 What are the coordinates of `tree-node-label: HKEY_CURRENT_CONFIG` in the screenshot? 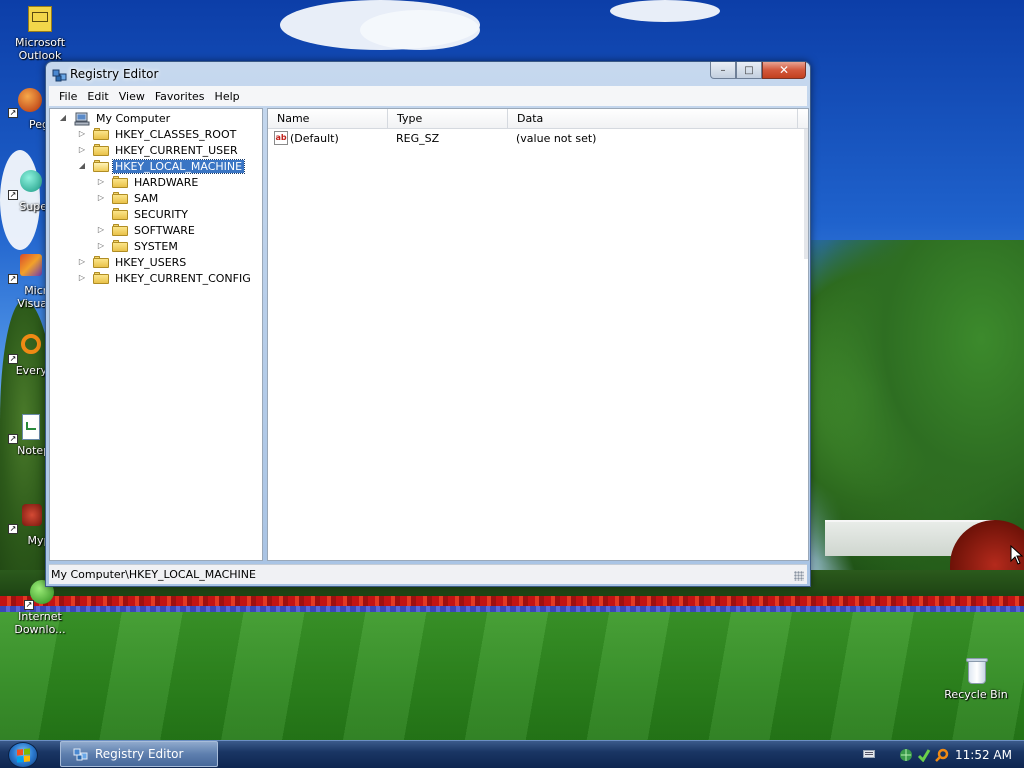 It's located at (183, 278).